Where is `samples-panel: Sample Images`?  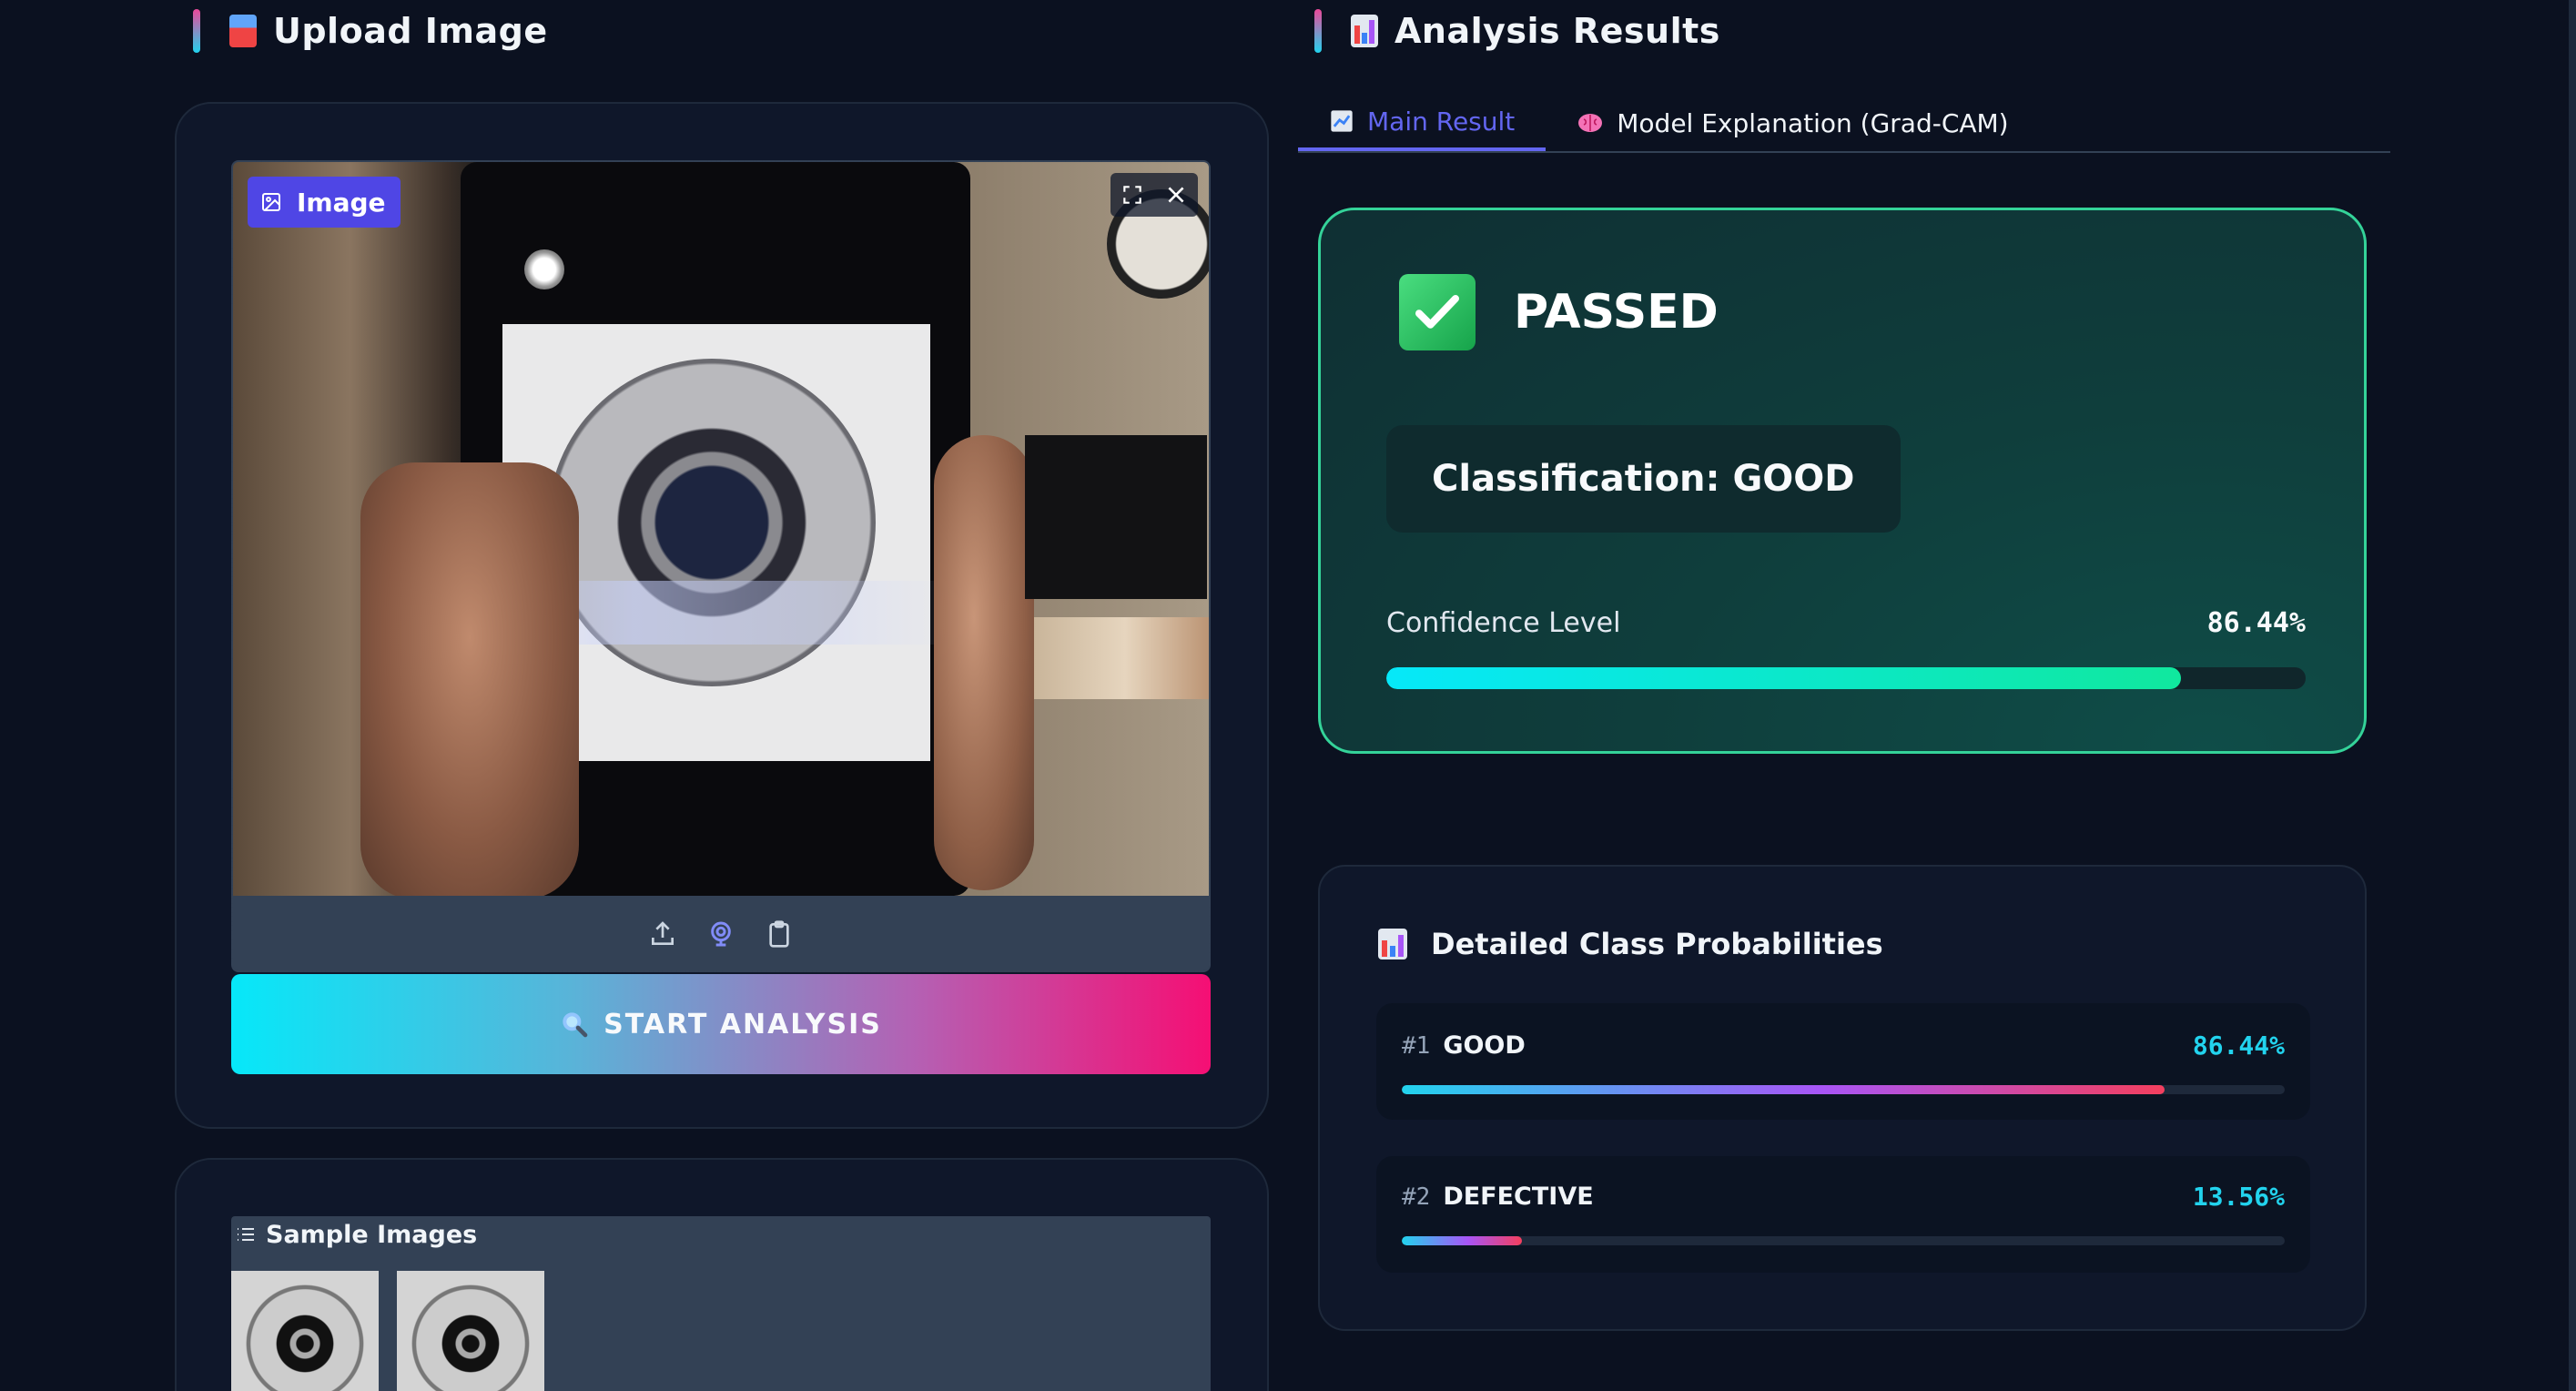
samples-panel: Sample Images is located at coordinates (722, 1274).